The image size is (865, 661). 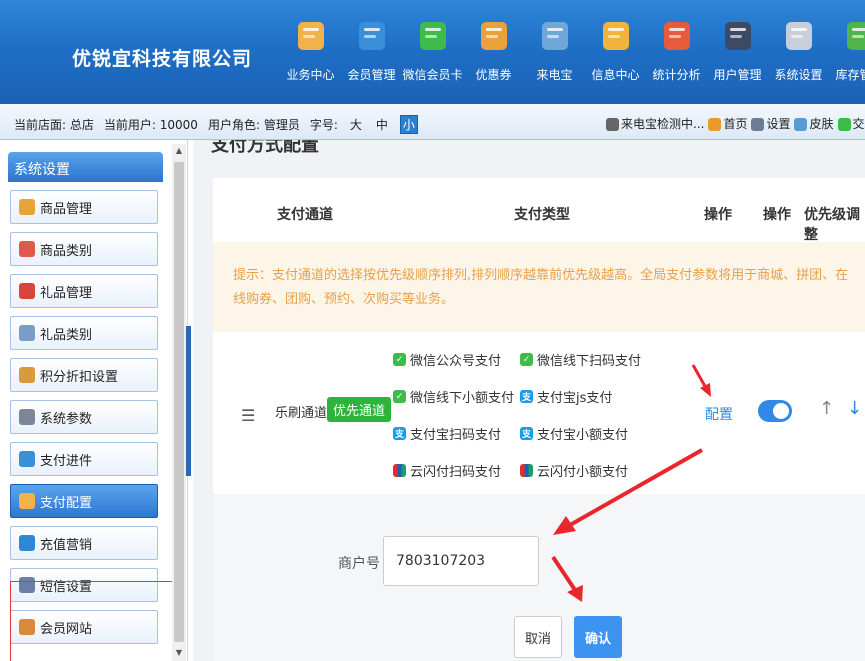 I want to click on chart-icon, so click(x=677, y=34).